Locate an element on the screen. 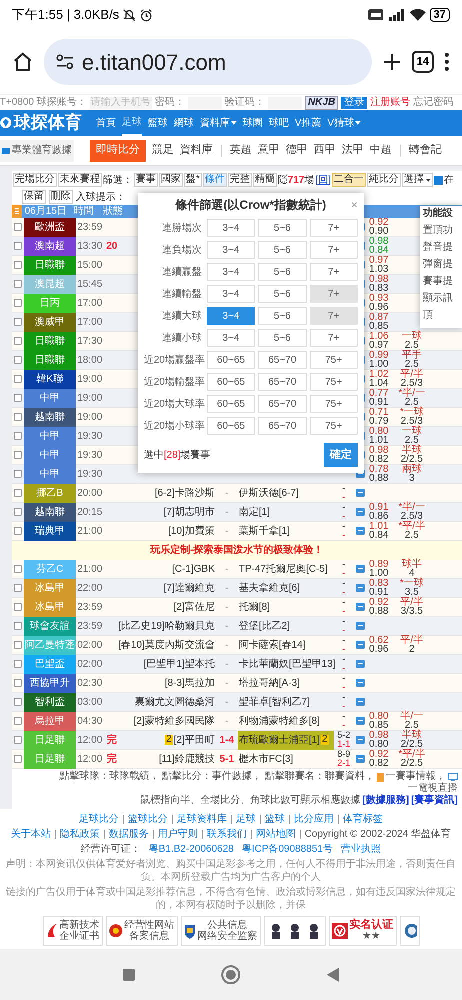  home-team: [春10]莫度內斯交流會 is located at coordinates (166, 645).